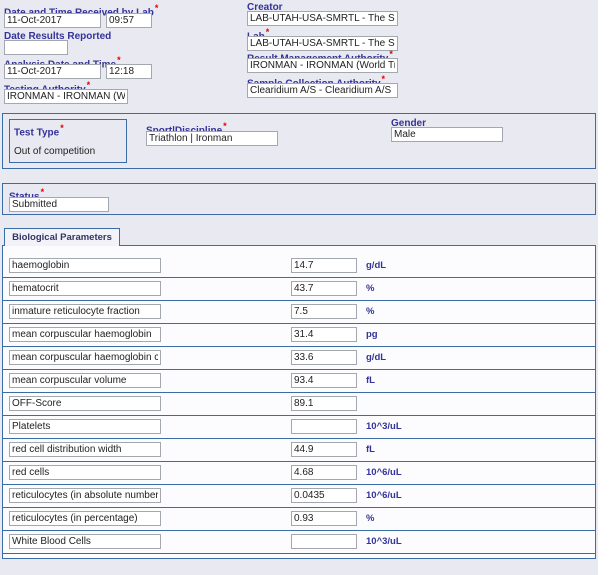  What do you see at coordinates (36, 47) in the screenshot?
I see `date-results-reported-input` at bounding box center [36, 47].